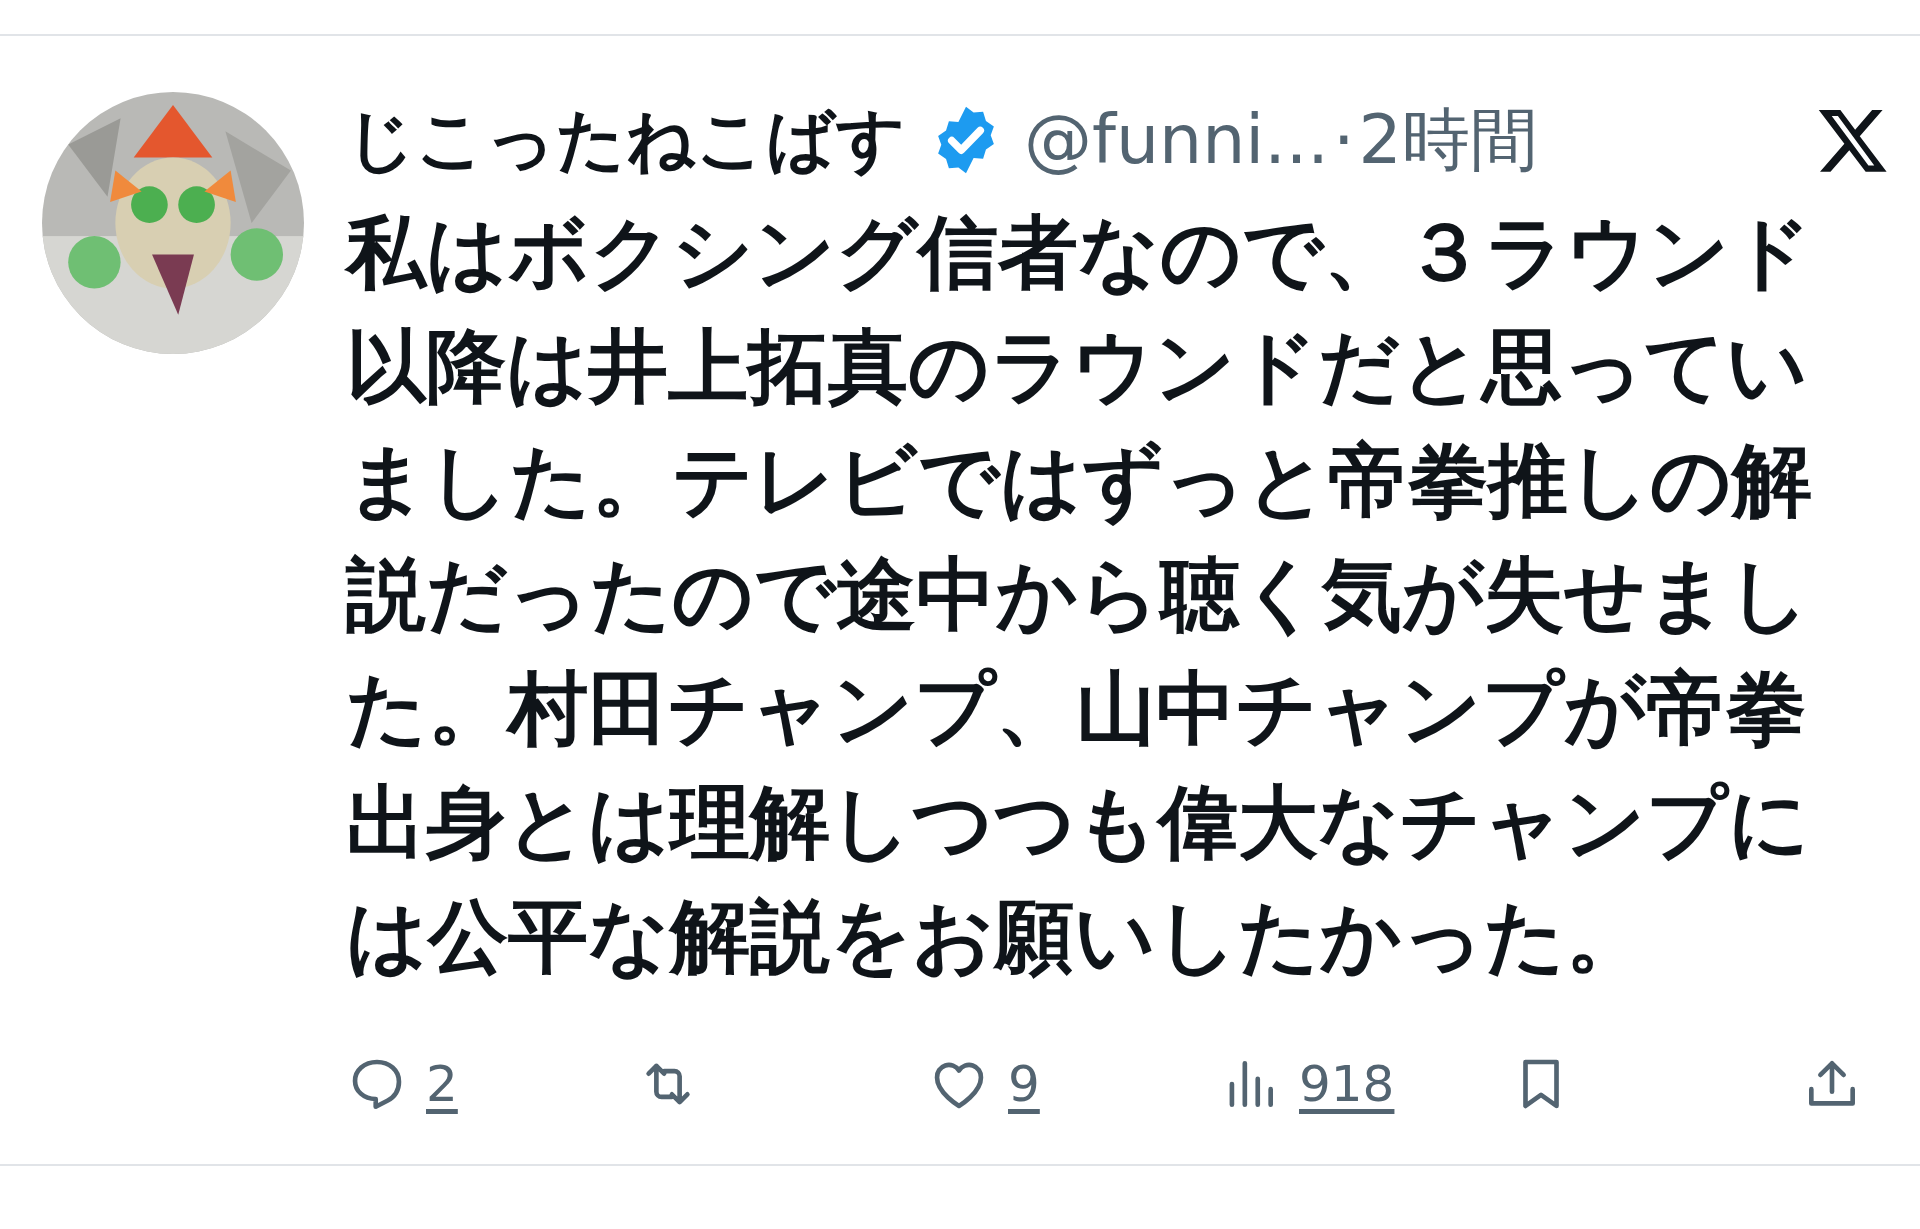 The width and height of the screenshot is (1920, 1229). Describe the element at coordinates (1024, 1084) in the screenshot. I see `action-count: 9` at that location.